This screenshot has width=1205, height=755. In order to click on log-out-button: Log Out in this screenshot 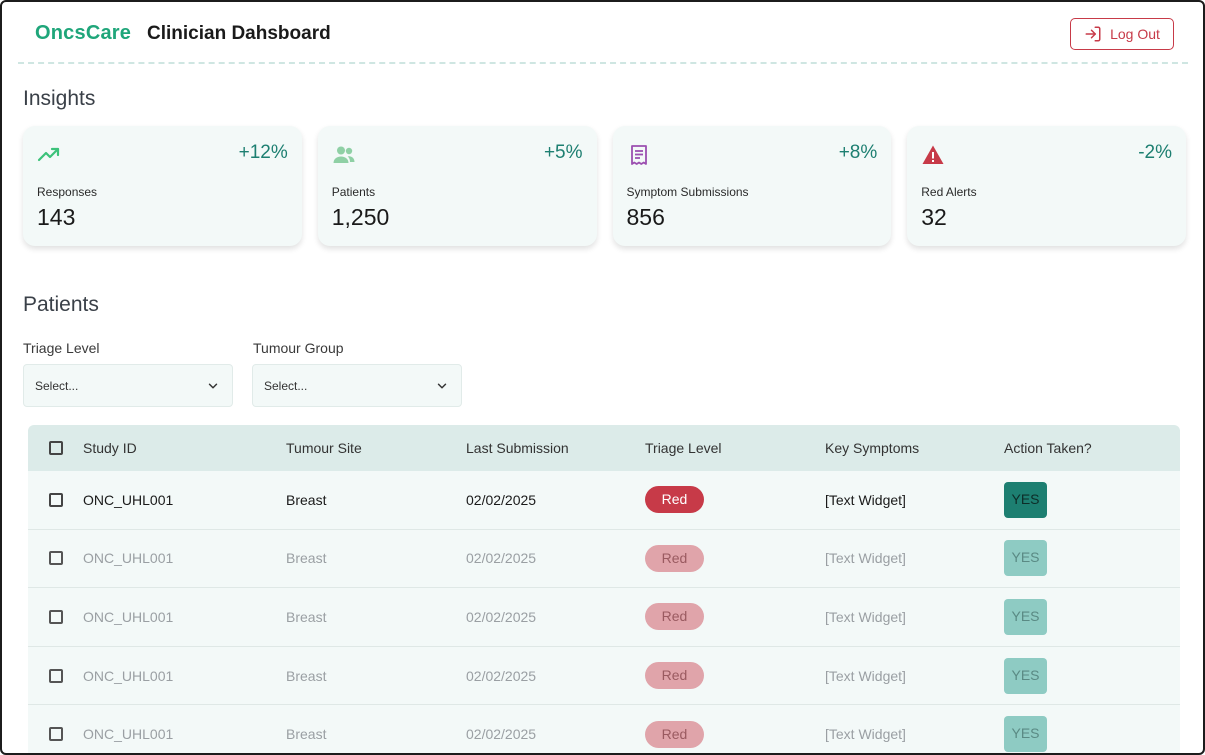, I will do `click(1122, 34)`.